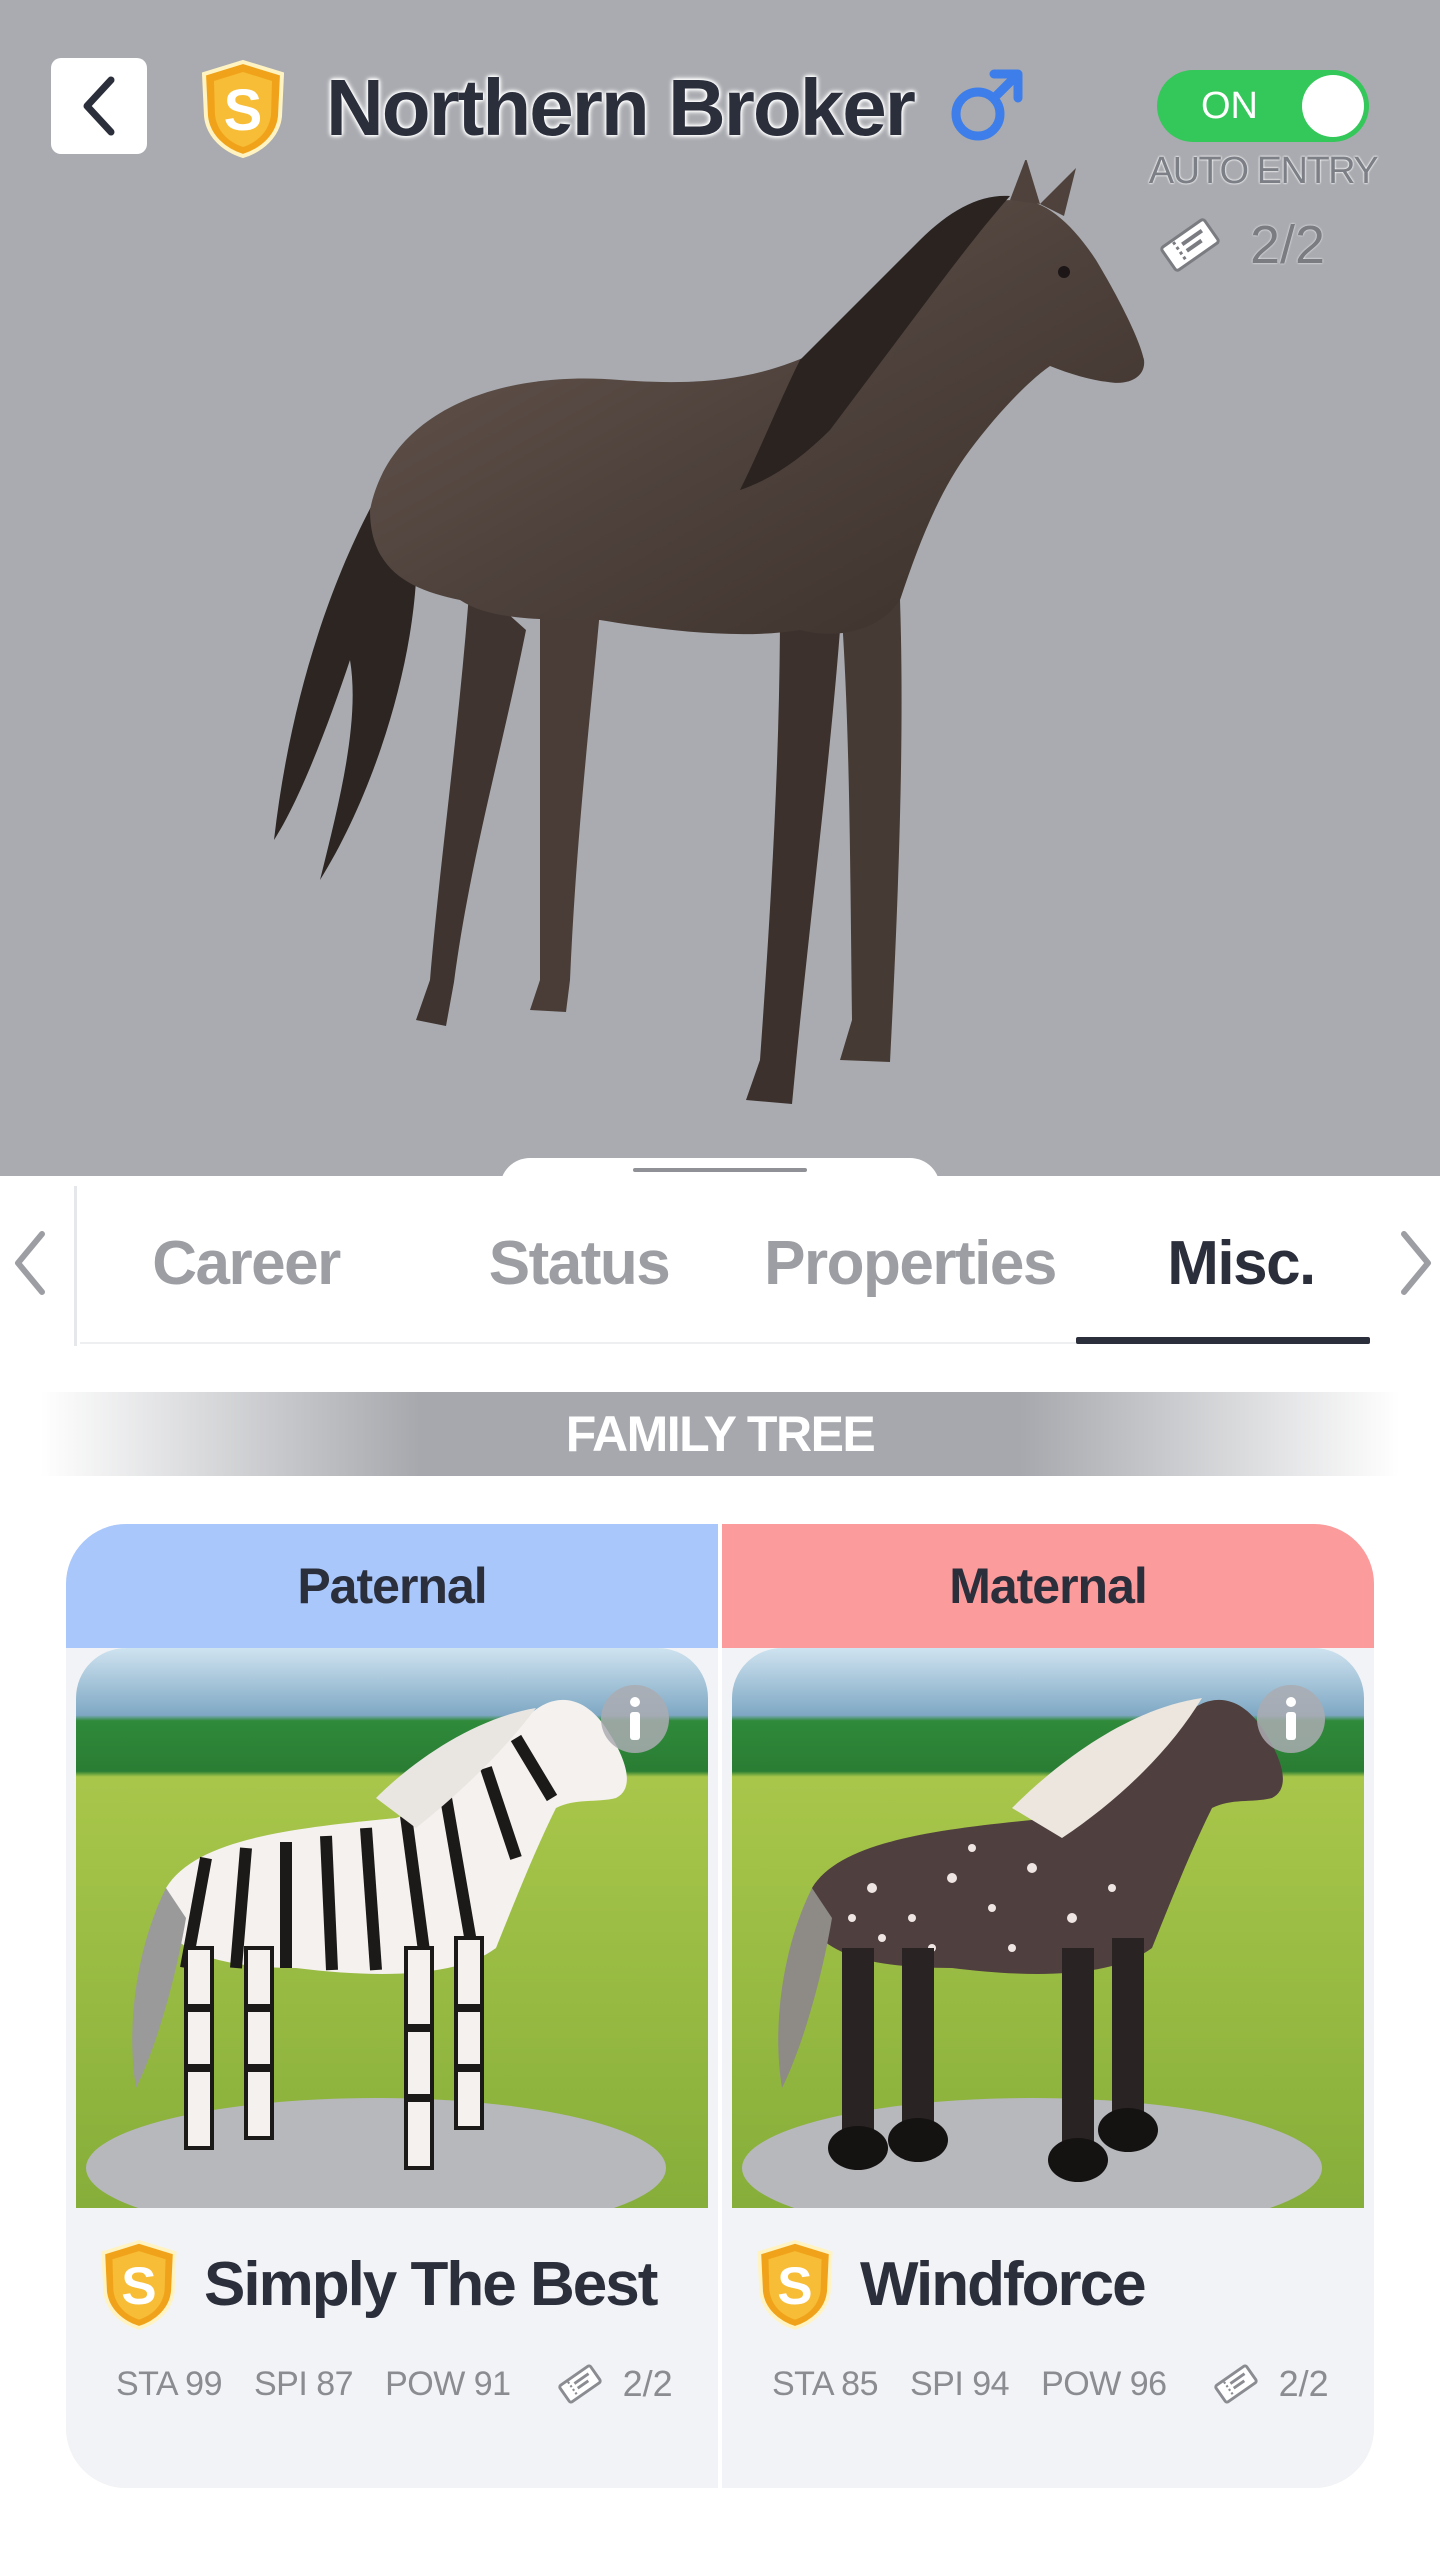  Describe the element at coordinates (1241, 1264) in the screenshot. I see `tab-misc: Misc.` at that location.